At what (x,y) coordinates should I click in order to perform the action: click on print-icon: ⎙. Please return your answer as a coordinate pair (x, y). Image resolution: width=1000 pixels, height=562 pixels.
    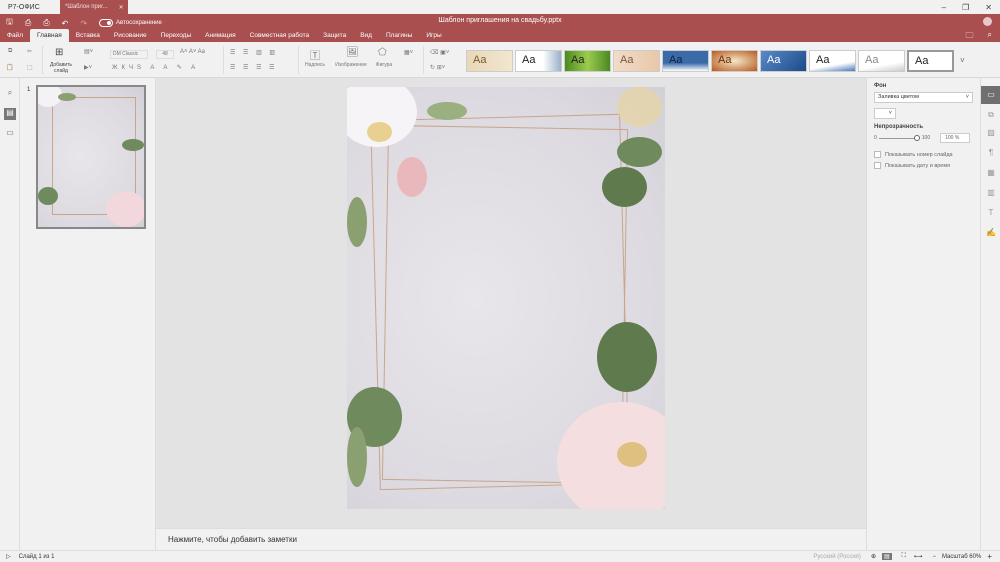
    Looking at the image, I should click on (28, 23).